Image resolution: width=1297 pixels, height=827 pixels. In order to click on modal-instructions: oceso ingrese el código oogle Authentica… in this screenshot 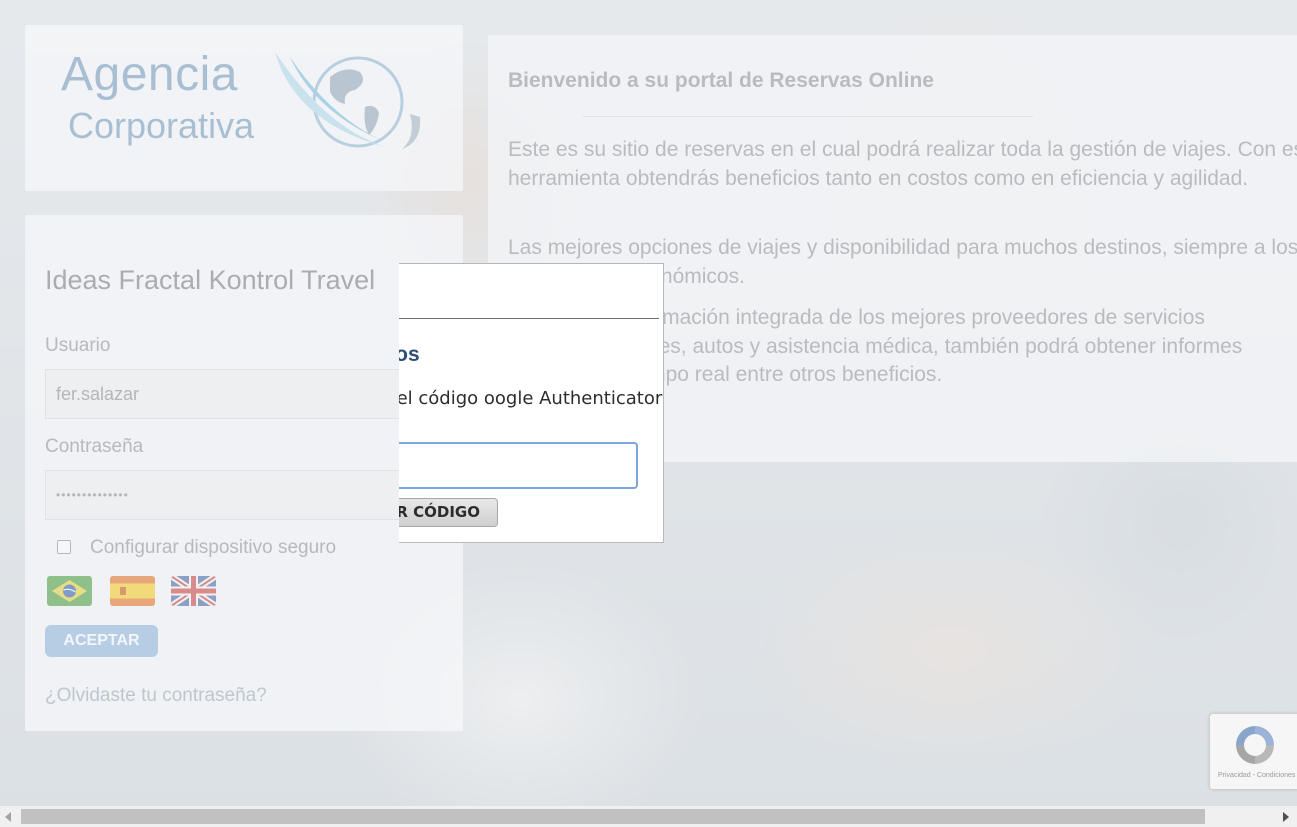, I will do `click(531, 398)`.